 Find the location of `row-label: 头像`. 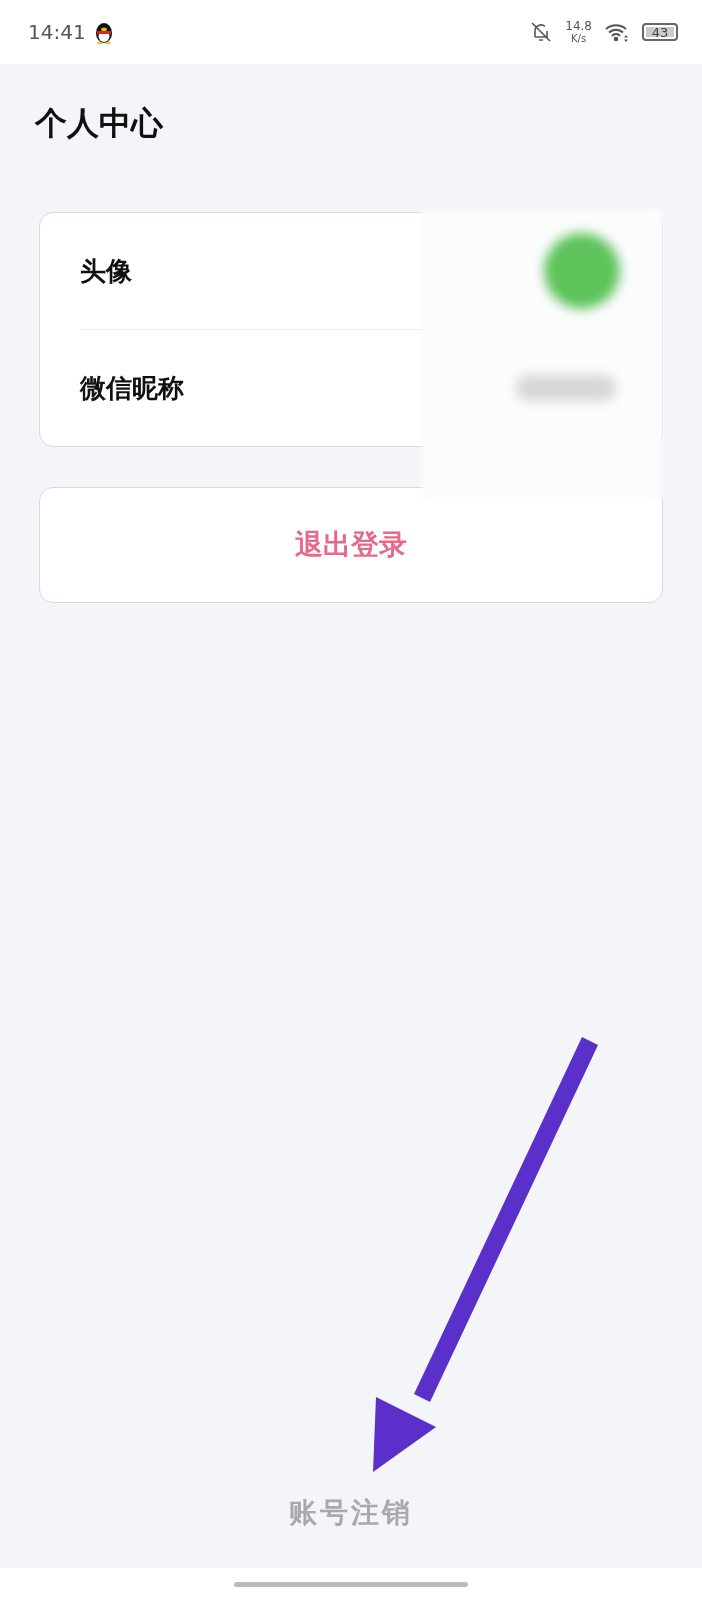

row-label: 头像 is located at coordinates (106, 271).